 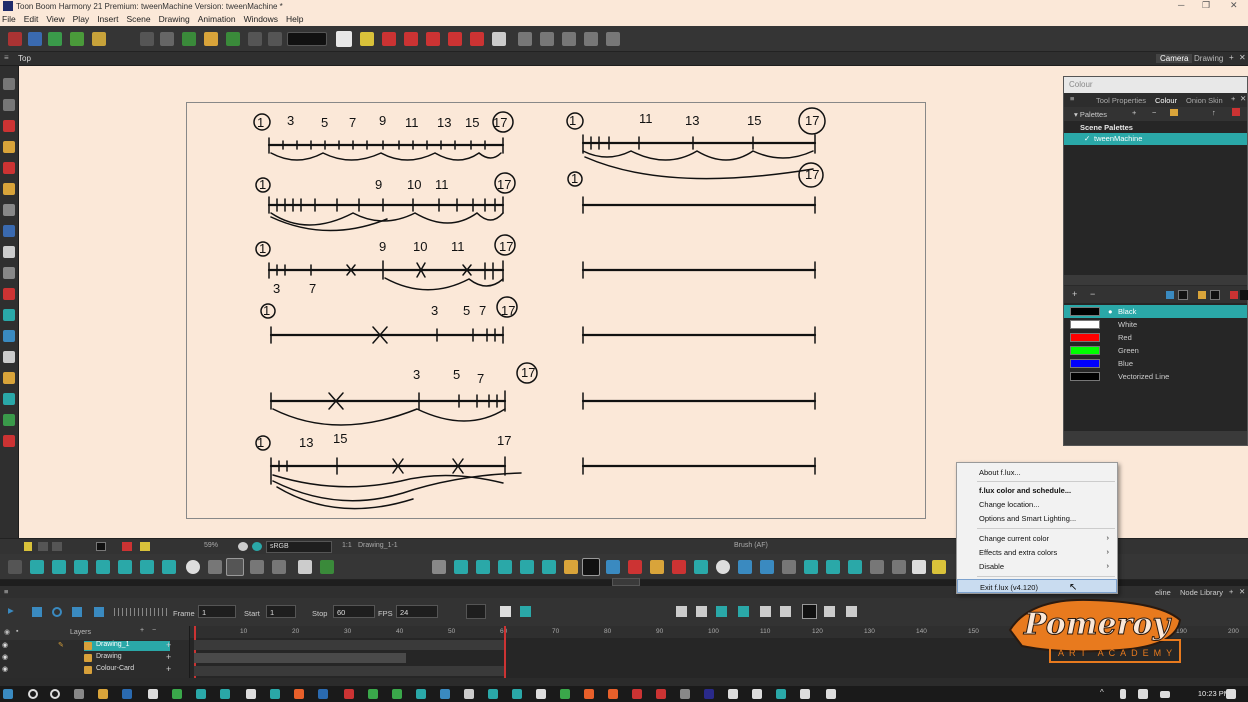 I want to click on key-icon, so click(x=233, y=39).